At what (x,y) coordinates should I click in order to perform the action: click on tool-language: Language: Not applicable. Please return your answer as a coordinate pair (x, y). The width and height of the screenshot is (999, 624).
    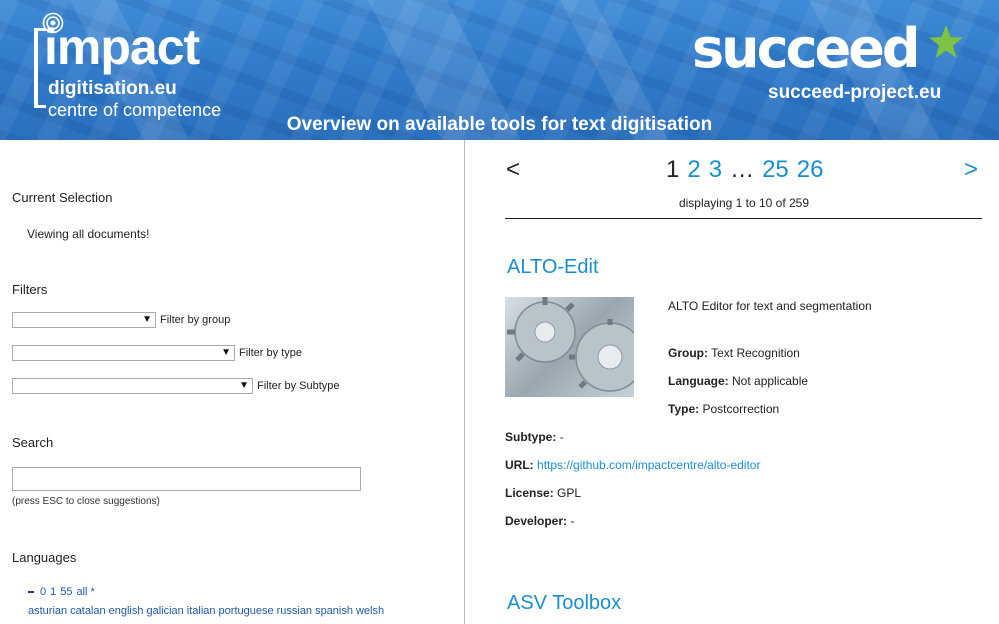
    Looking at the image, I should click on (738, 381).